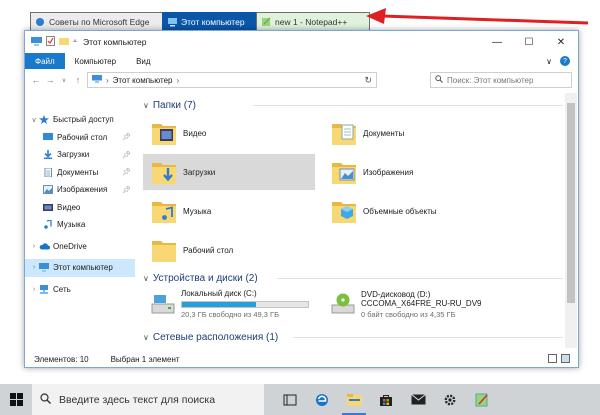  Describe the element at coordinates (50, 42) in the screenshot. I see `properties-icon` at that location.